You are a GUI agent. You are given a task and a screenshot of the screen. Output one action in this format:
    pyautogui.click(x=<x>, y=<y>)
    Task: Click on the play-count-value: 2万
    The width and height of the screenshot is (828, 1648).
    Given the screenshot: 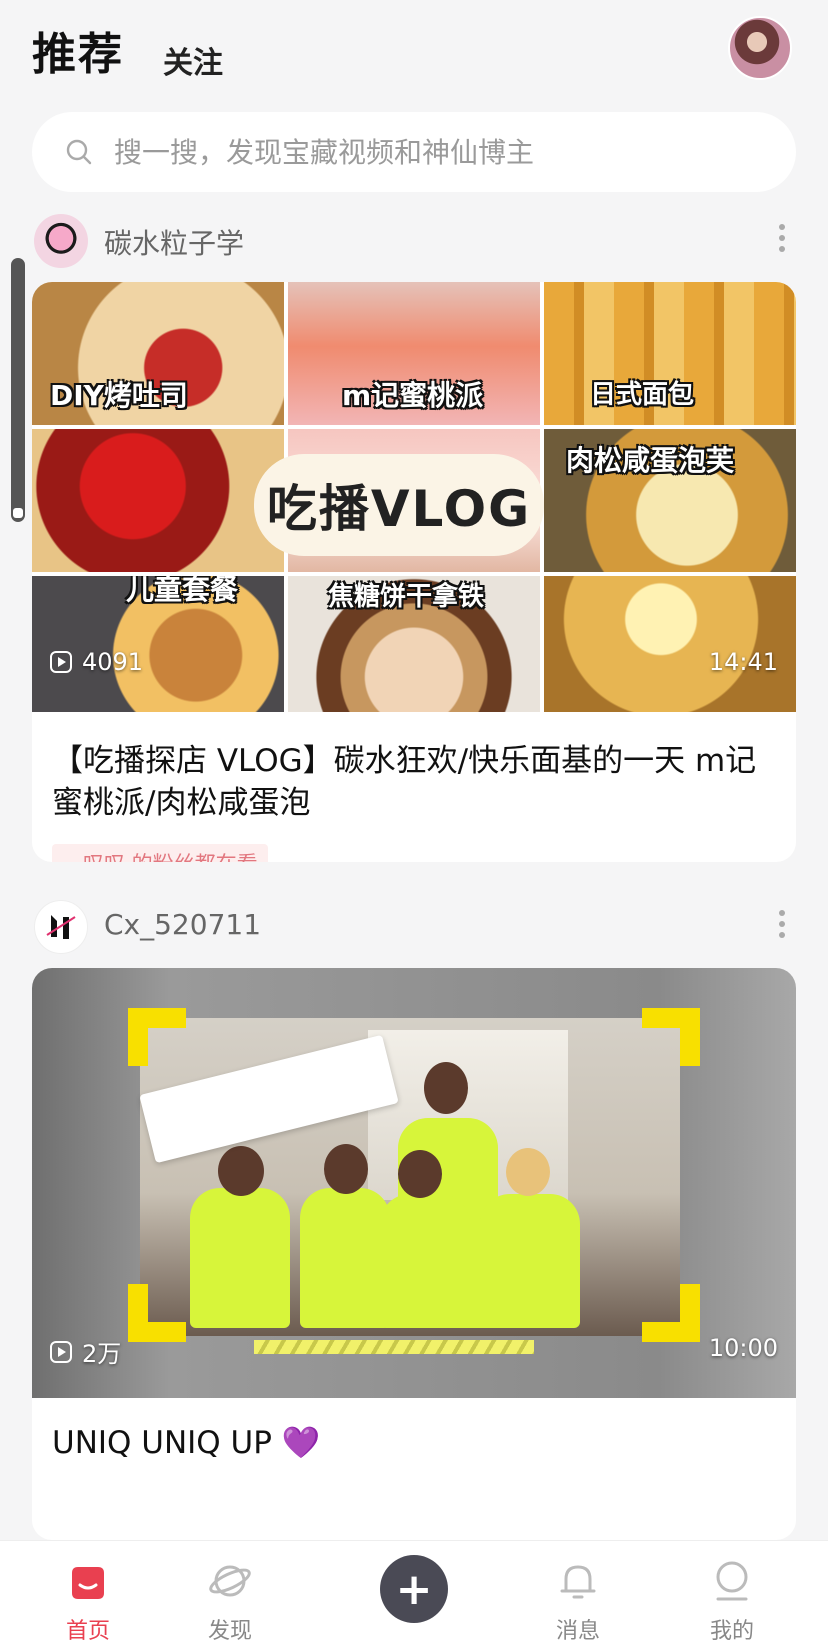 What is the action you would take?
    pyautogui.click(x=102, y=1354)
    